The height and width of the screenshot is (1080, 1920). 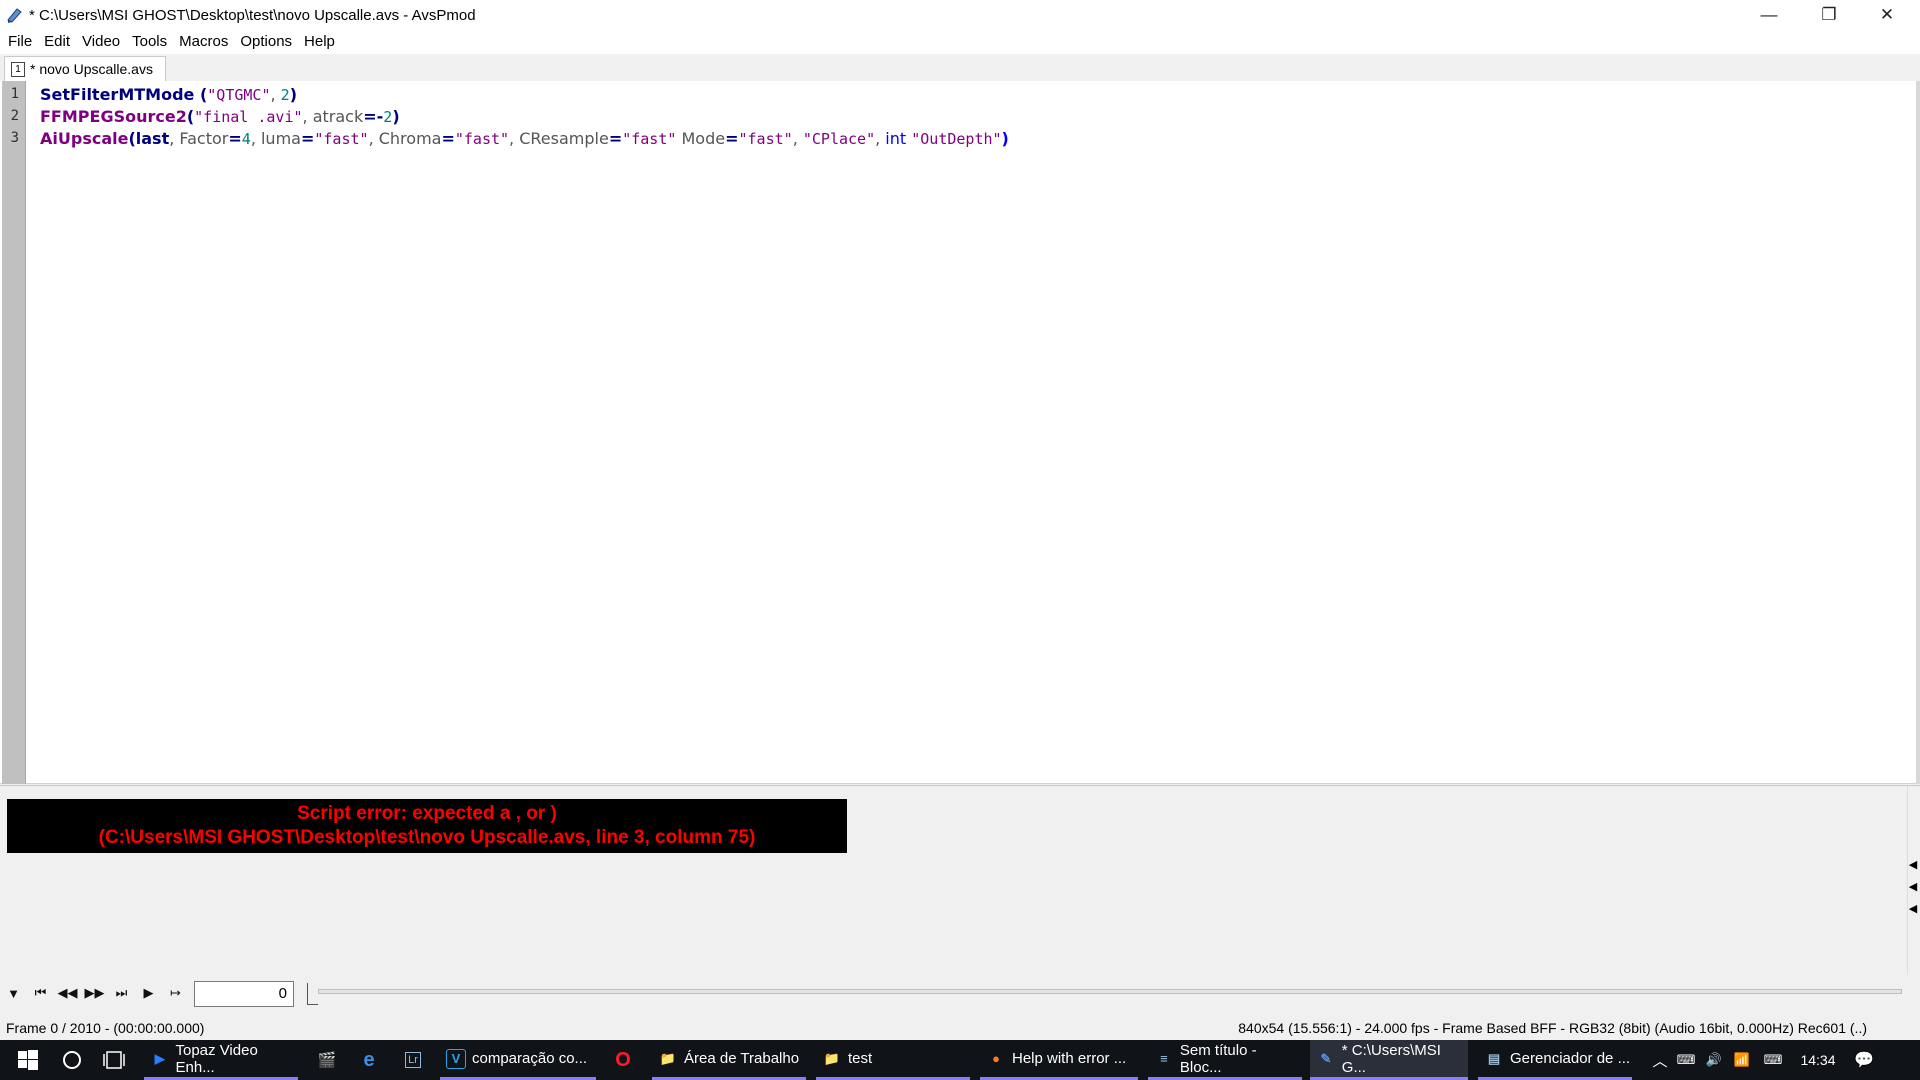 I want to click on edge-app-button: e, so click(x=369, y=1060).